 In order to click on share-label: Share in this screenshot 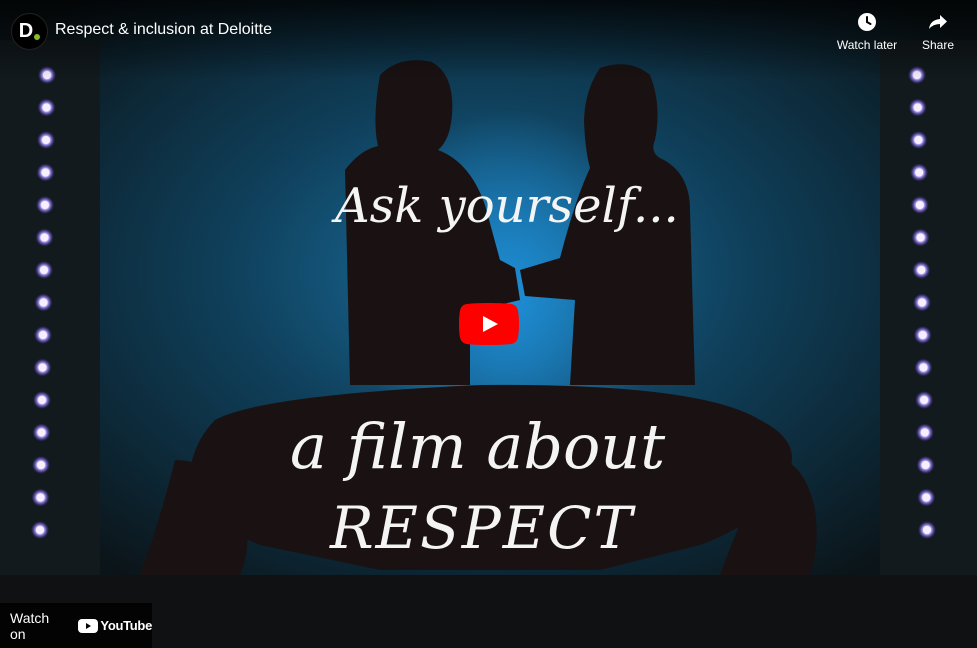, I will do `click(938, 45)`.